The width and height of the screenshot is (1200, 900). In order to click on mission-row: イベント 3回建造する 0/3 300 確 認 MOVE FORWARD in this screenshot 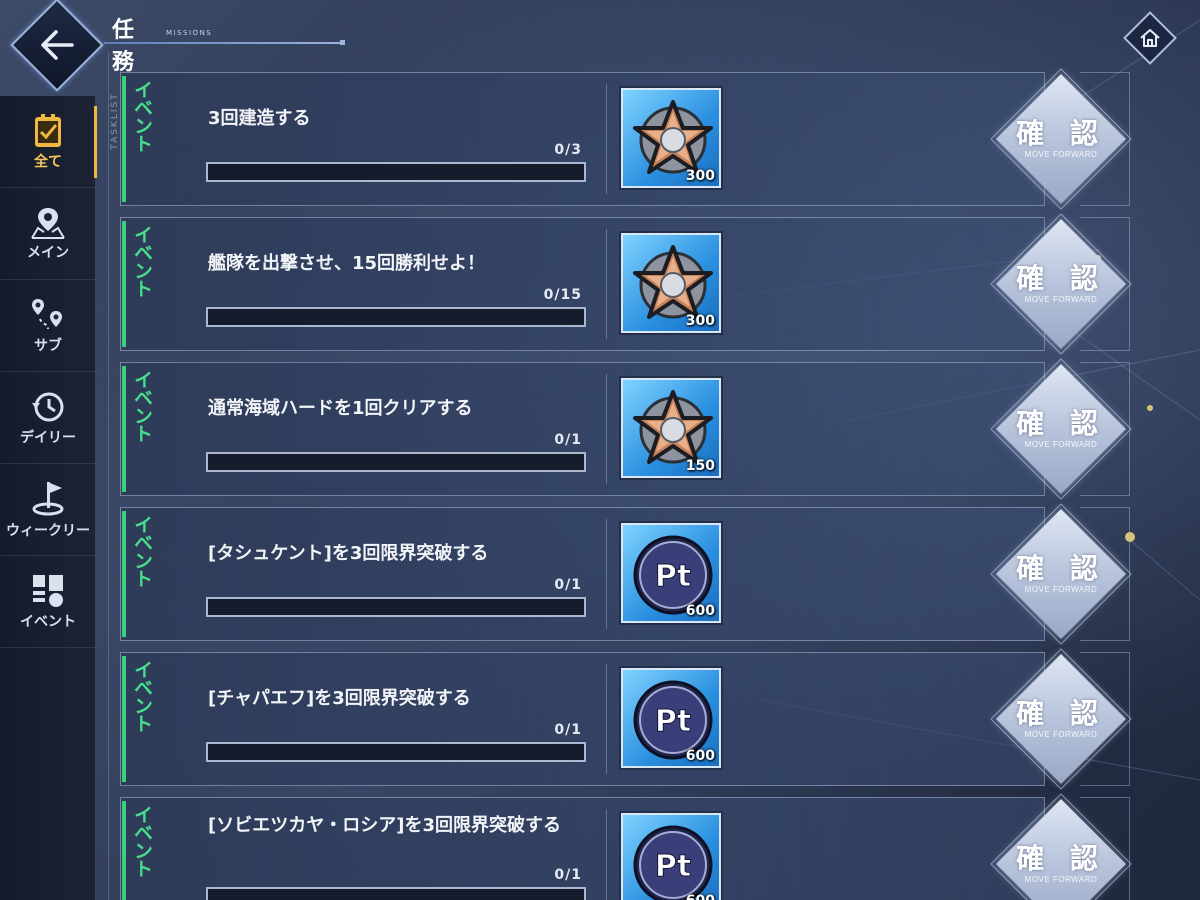, I will do `click(626, 139)`.